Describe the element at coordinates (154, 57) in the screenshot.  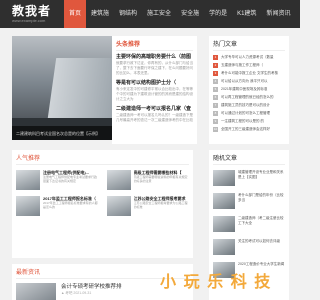
I see `headline-item-title: 主要环保的高端职务要什么（前图` at that location.